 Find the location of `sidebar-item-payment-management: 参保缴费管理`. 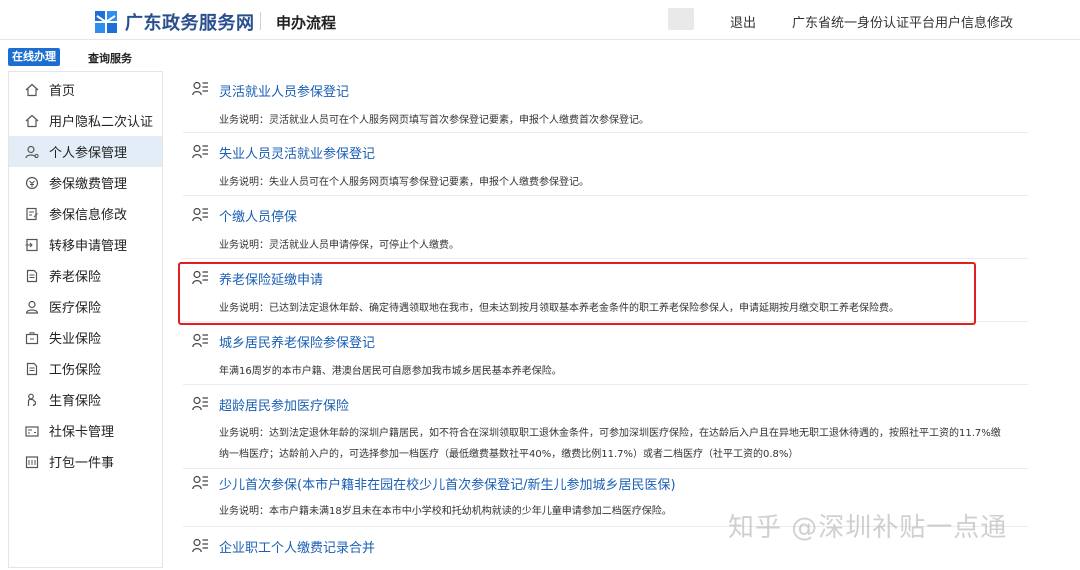

sidebar-item-payment-management: 参保缴费管理 is located at coordinates (85, 182).